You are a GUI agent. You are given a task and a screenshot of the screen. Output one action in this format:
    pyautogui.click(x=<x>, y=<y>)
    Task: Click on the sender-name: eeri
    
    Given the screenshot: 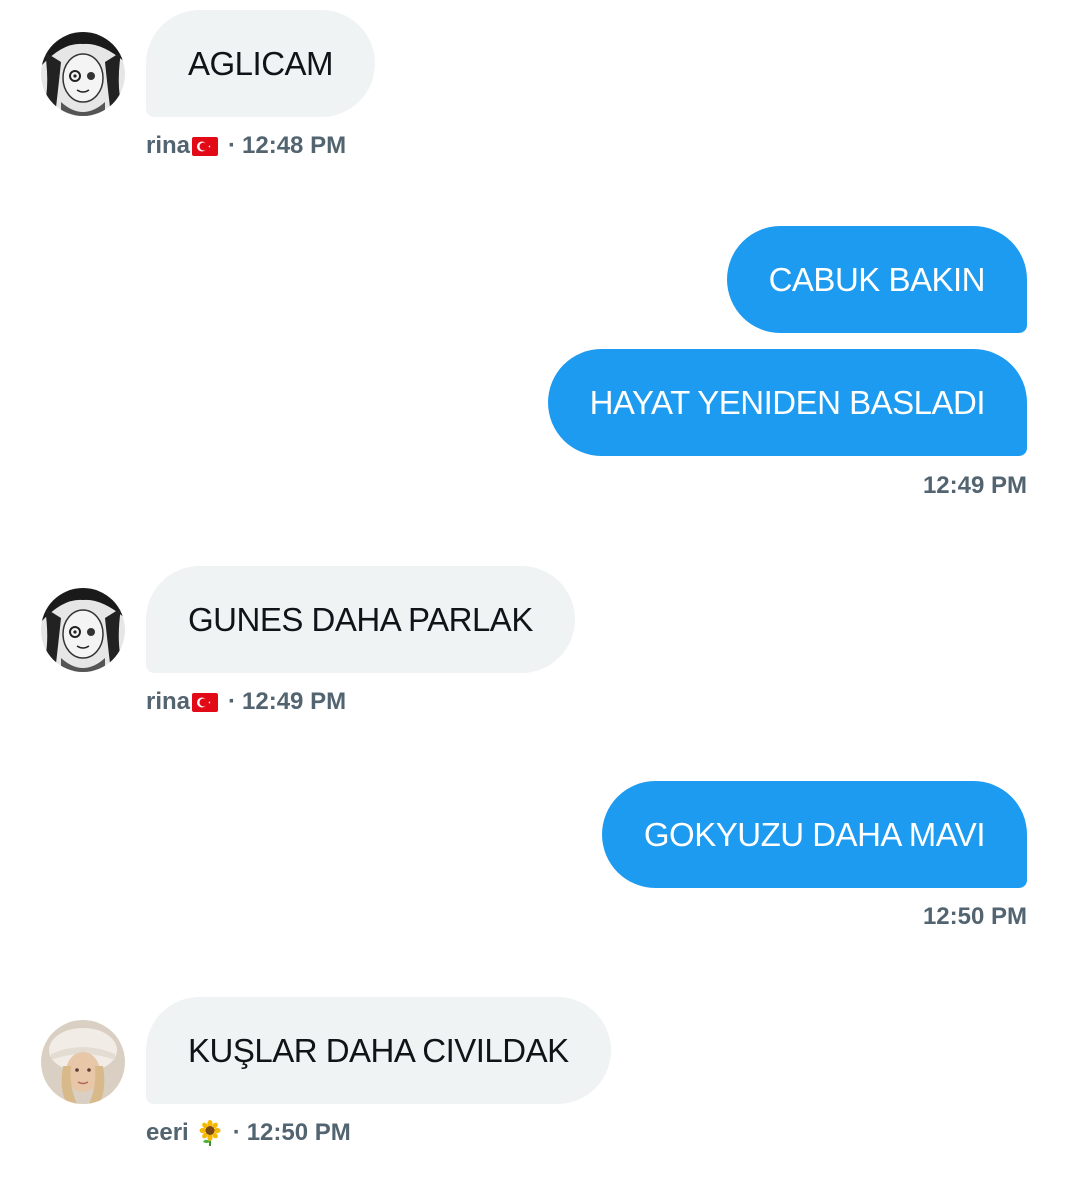 What is the action you would take?
    pyautogui.click(x=167, y=1133)
    